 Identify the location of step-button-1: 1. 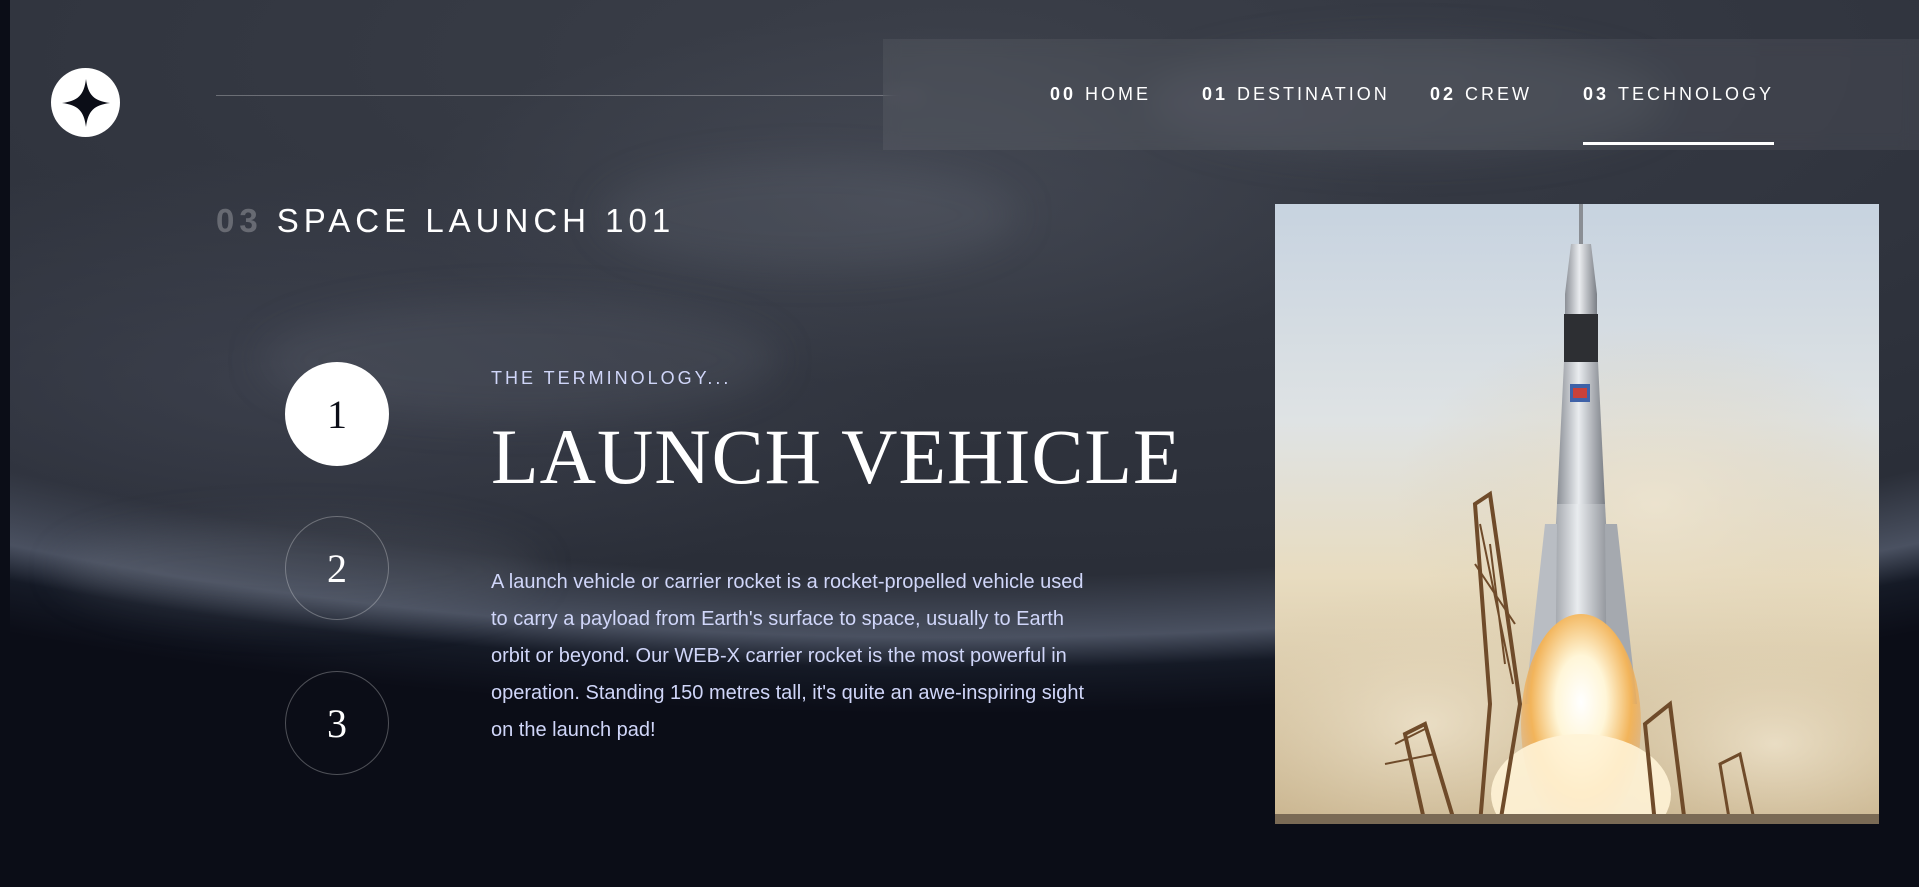
(337, 414).